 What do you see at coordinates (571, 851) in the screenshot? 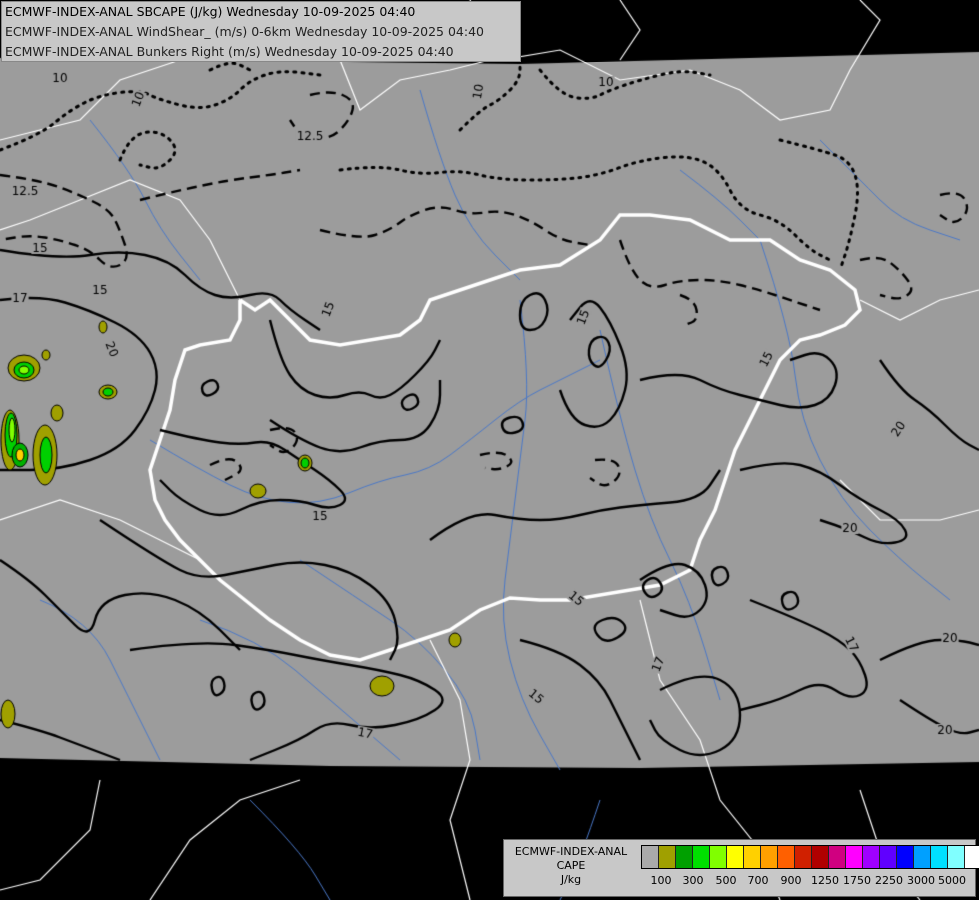
I see `legend-title: ECMWF-INDEX-ANAL` at bounding box center [571, 851].